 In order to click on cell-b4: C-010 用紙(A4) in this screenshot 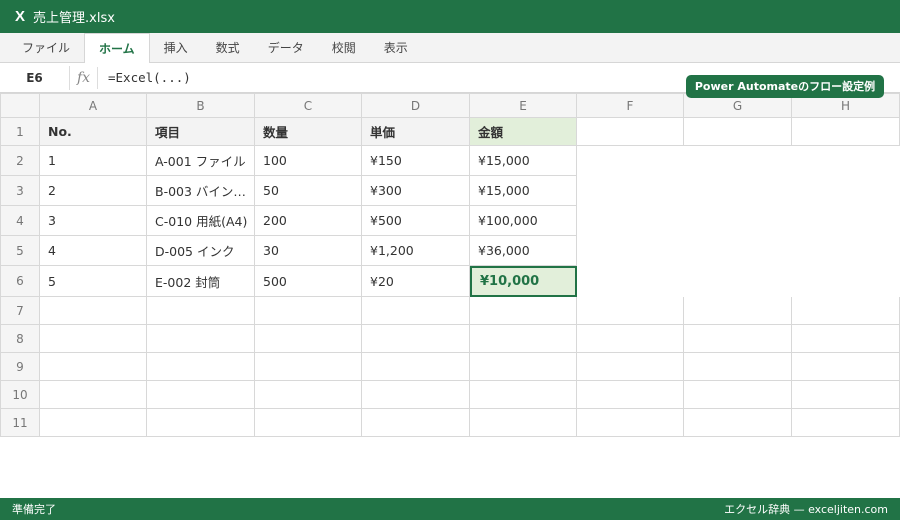, I will do `click(201, 221)`.